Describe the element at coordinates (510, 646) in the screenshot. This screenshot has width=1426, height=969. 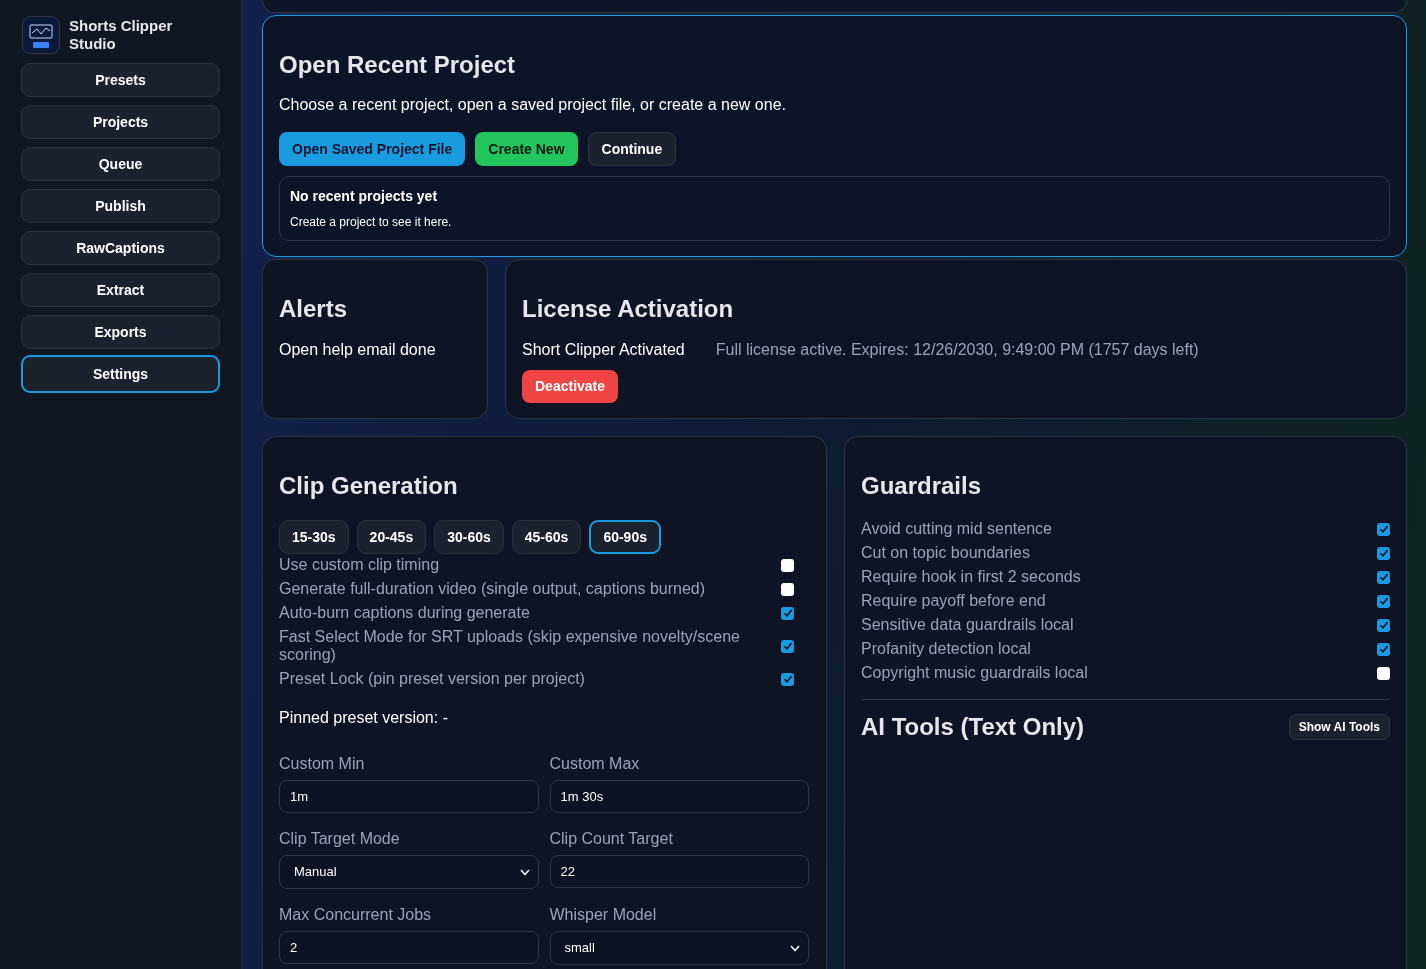
I see `option-label: Fast Select Mode for SRT uploads (skip expensive novelty/scene scoring)` at that location.